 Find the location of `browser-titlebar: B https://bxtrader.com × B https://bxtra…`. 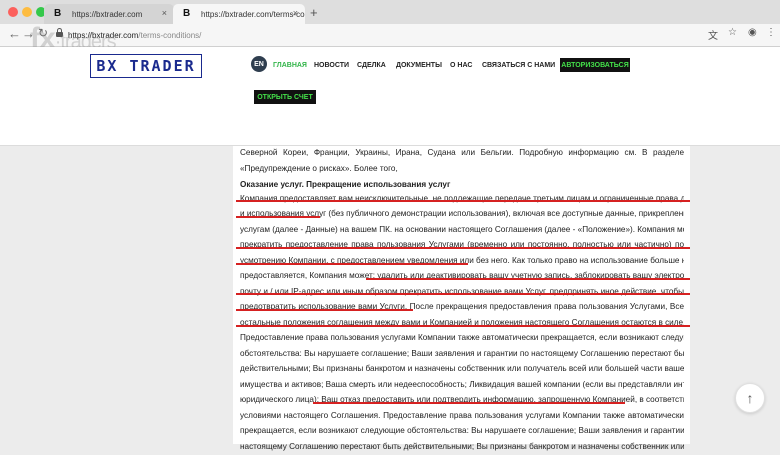

browser-titlebar: B https://bxtrader.com × B https://bxtra… is located at coordinates (390, 12).